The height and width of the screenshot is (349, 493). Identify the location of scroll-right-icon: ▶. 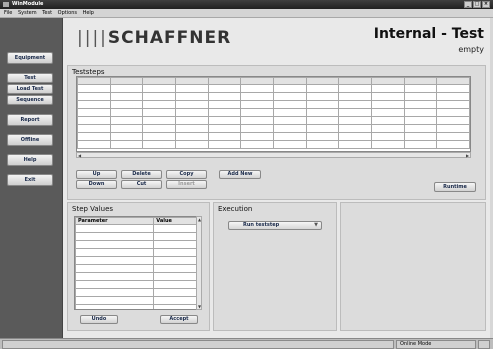
(467, 155).